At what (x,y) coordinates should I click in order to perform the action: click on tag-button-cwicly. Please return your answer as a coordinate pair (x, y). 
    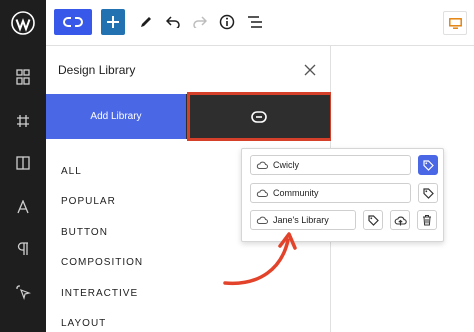
    Looking at the image, I should click on (428, 165).